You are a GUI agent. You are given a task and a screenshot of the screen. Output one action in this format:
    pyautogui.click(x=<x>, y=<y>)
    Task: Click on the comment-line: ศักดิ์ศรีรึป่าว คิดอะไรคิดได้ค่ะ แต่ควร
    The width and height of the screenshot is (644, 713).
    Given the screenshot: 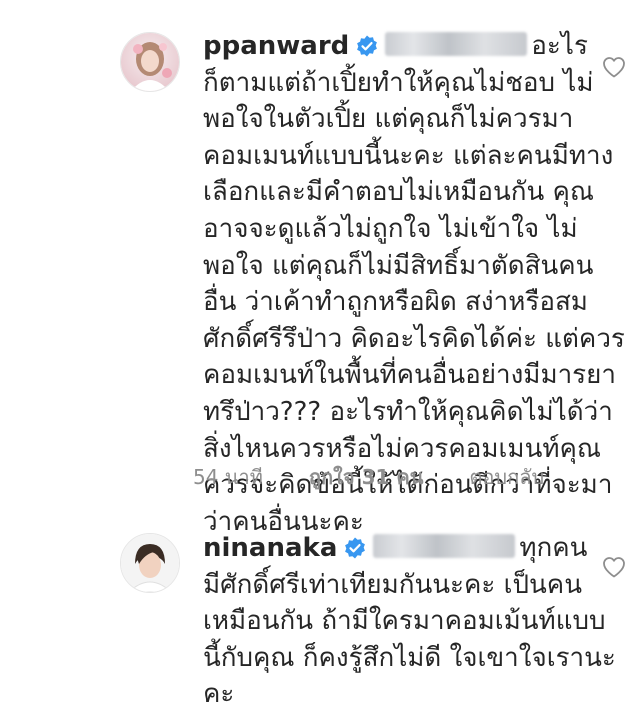 What is the action you would take?
    pyautogui.click(x=414, y=338)
    